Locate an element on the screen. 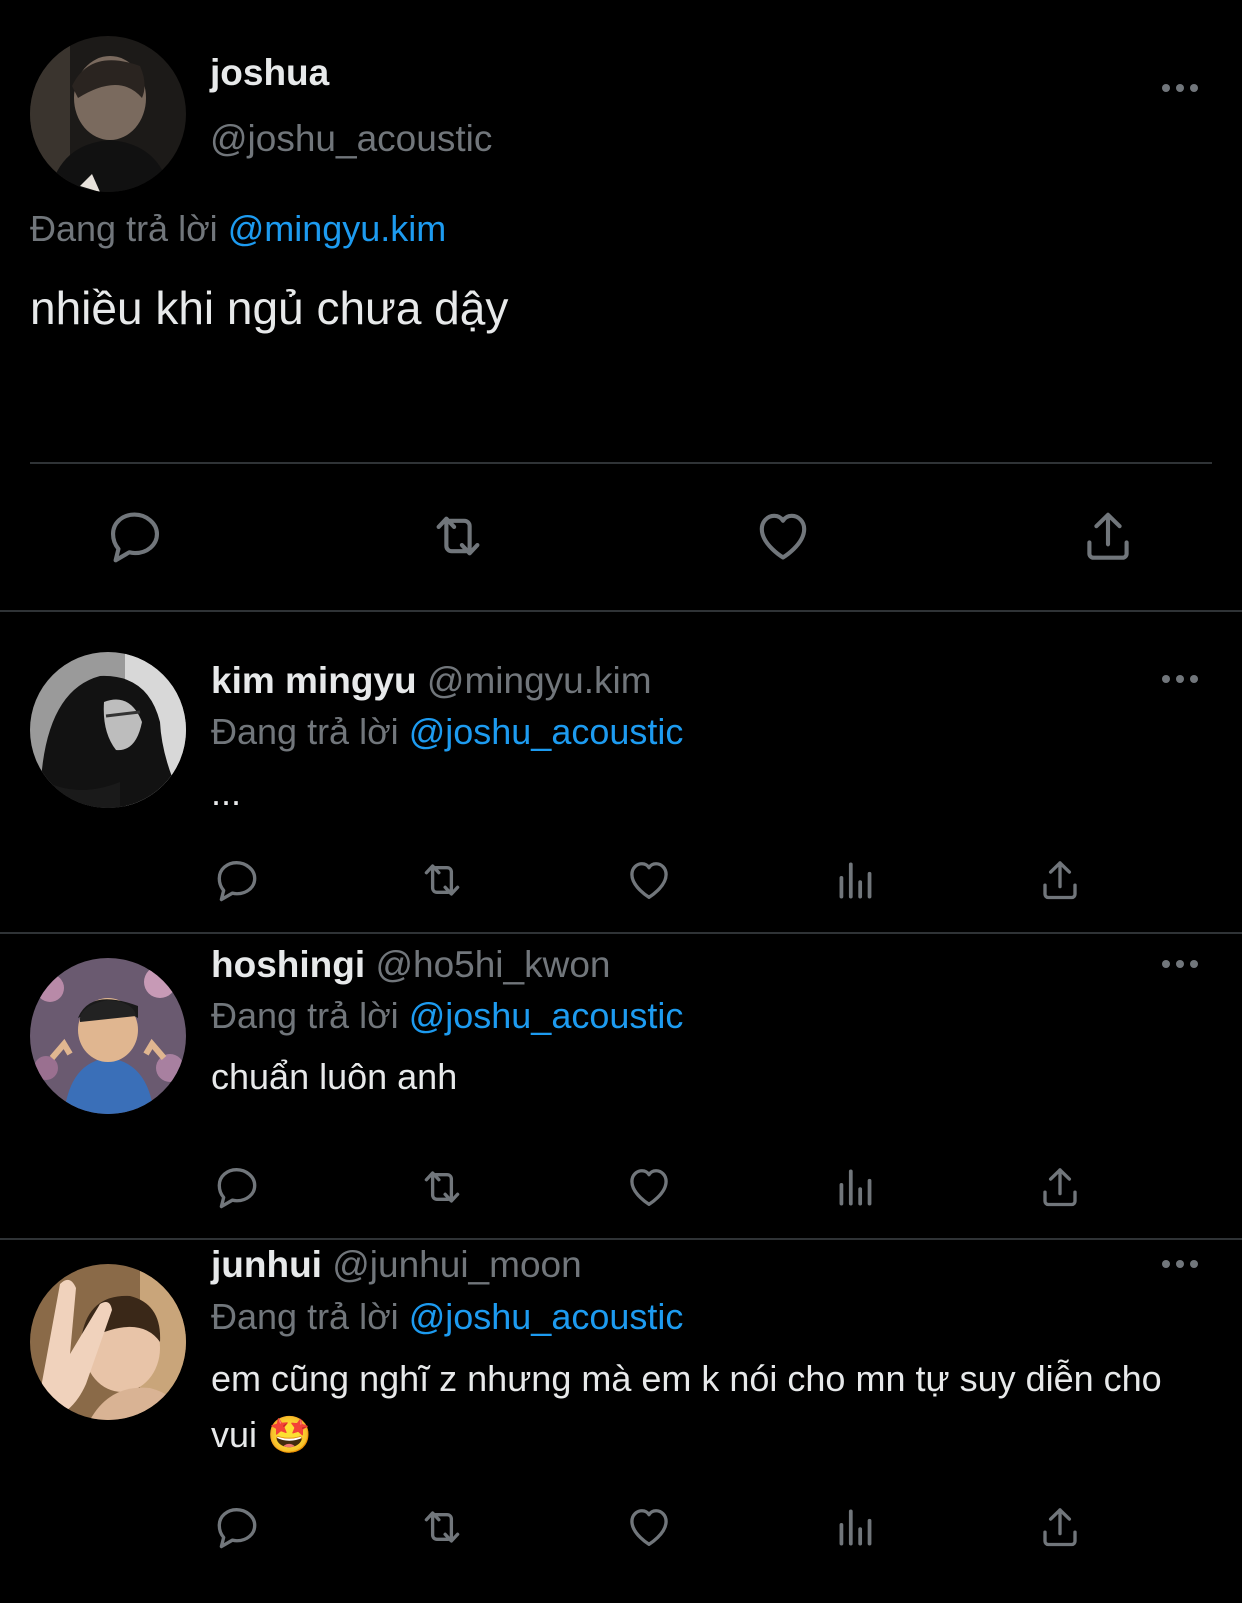 This screenshot has width=1242, height=1603. author-name: hoshingi is located at coordinates (288, 964).